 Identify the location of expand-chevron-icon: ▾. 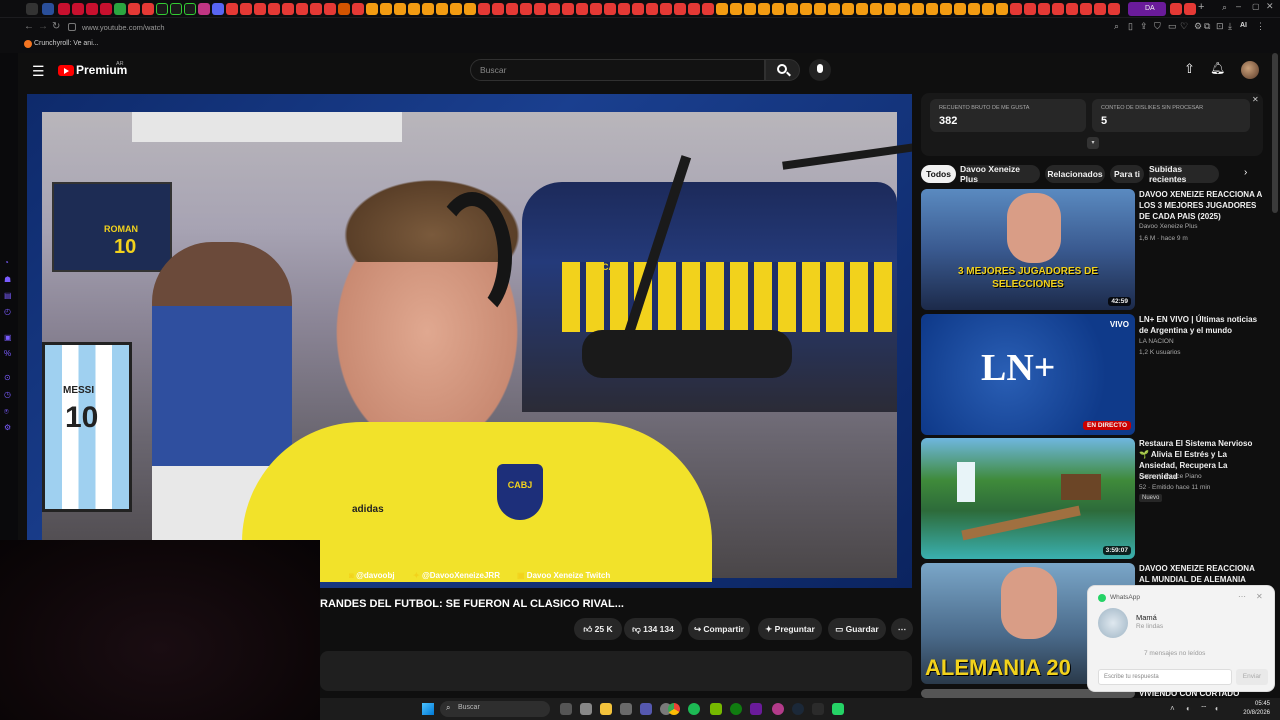
(1093, 143).